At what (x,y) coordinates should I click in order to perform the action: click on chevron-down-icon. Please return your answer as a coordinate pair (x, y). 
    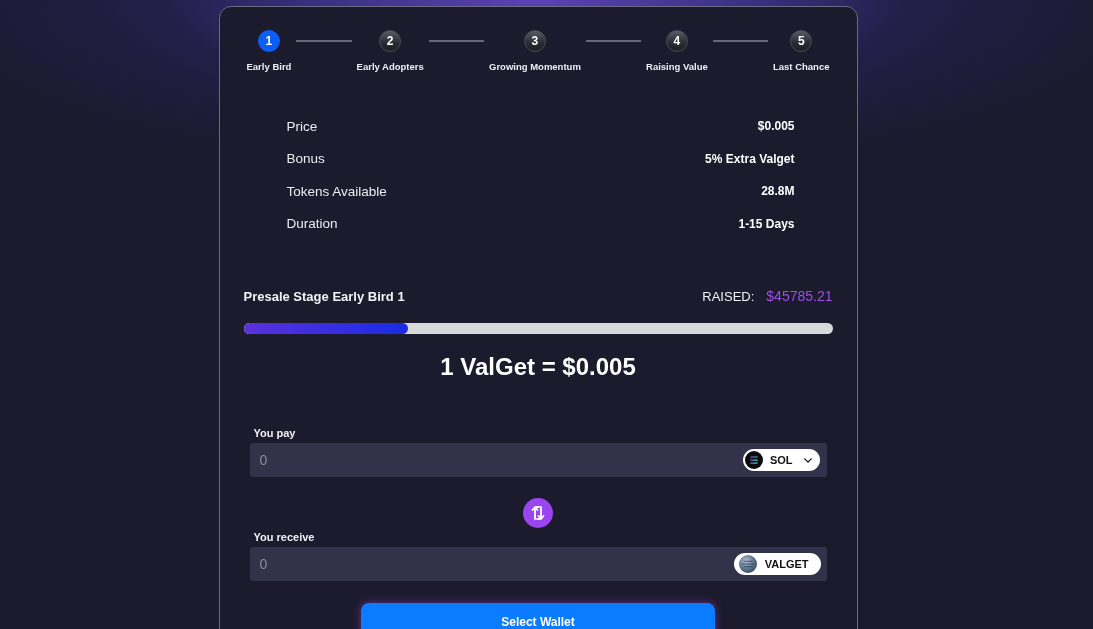
    Looking at the image, I should click on (807, 460).